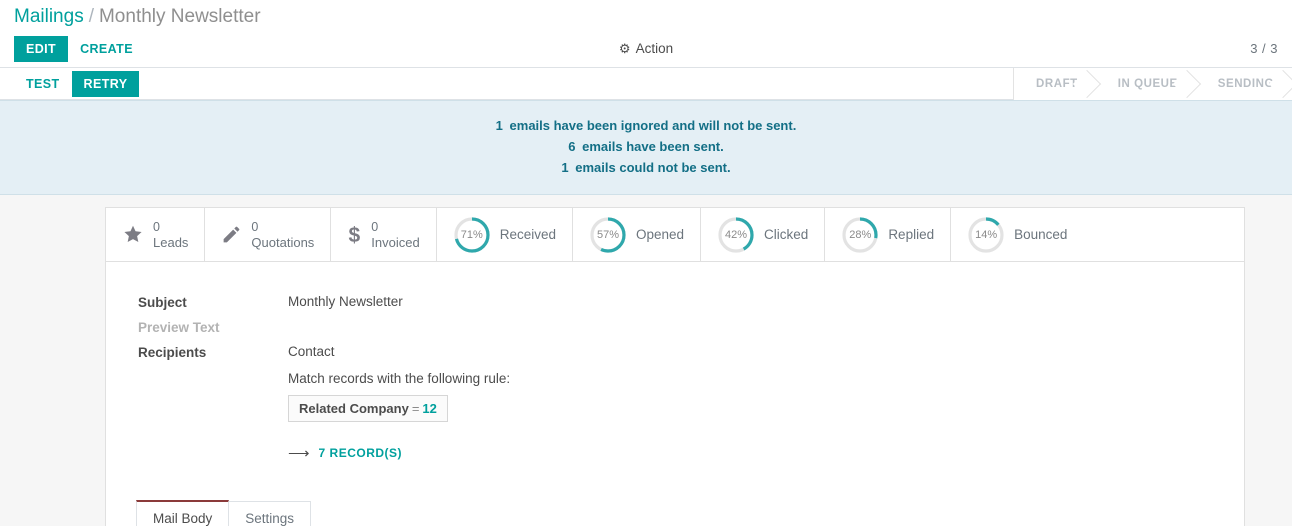  I want to click on stat-button-replied: 28% Replied, so click(888, 234).